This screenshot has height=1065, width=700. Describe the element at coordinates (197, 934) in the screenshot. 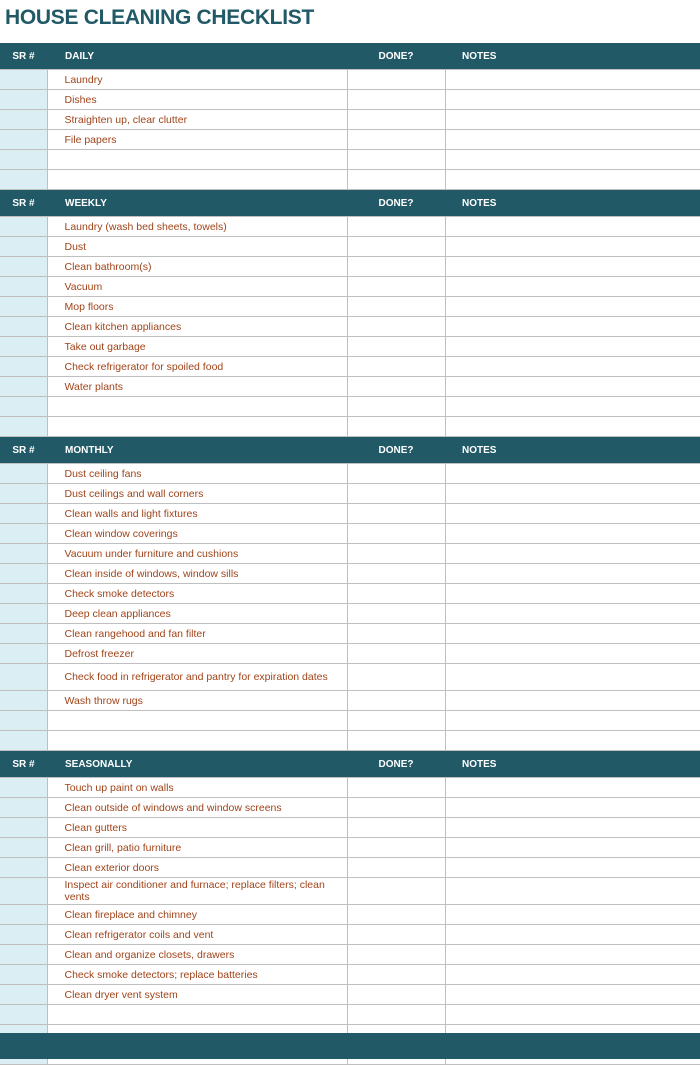

I see `task-cell: Clean refrigerator coils and vent` at that location.